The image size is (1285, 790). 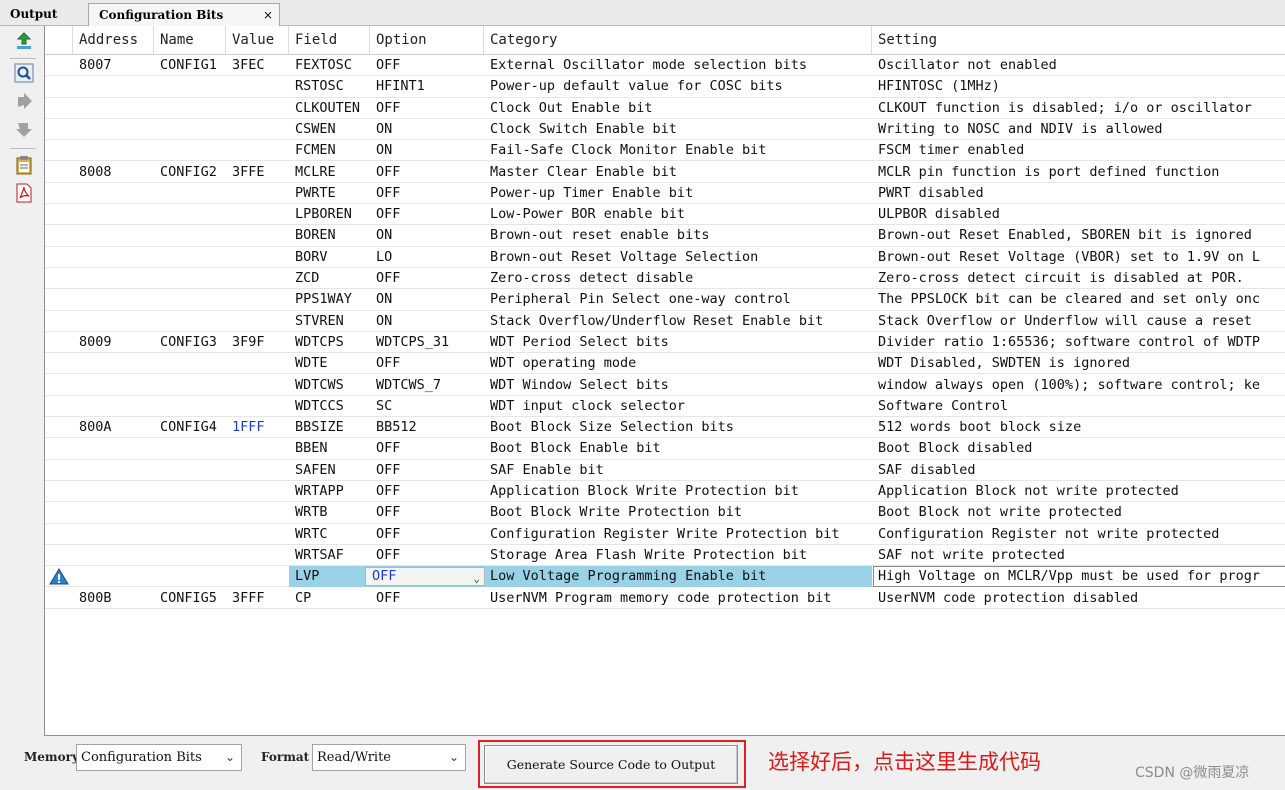 I want to click on option-select: OFF ⌄, so click(x=425, y=577).